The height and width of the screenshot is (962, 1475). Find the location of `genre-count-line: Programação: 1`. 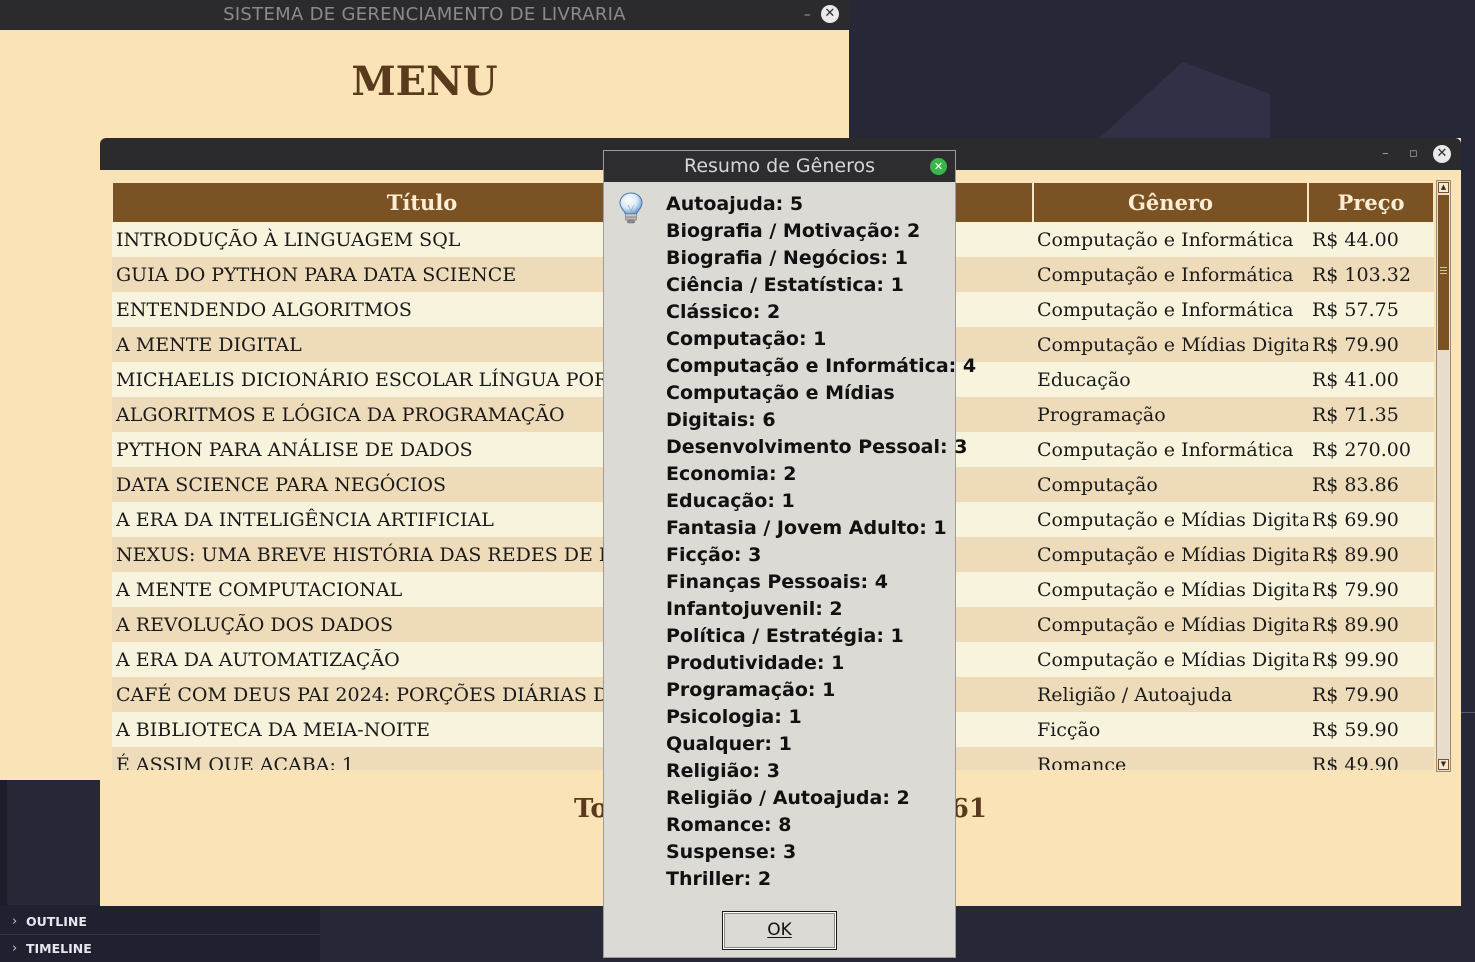

genre-count-line: Programação: 1 is located at coordinates (751, 690).